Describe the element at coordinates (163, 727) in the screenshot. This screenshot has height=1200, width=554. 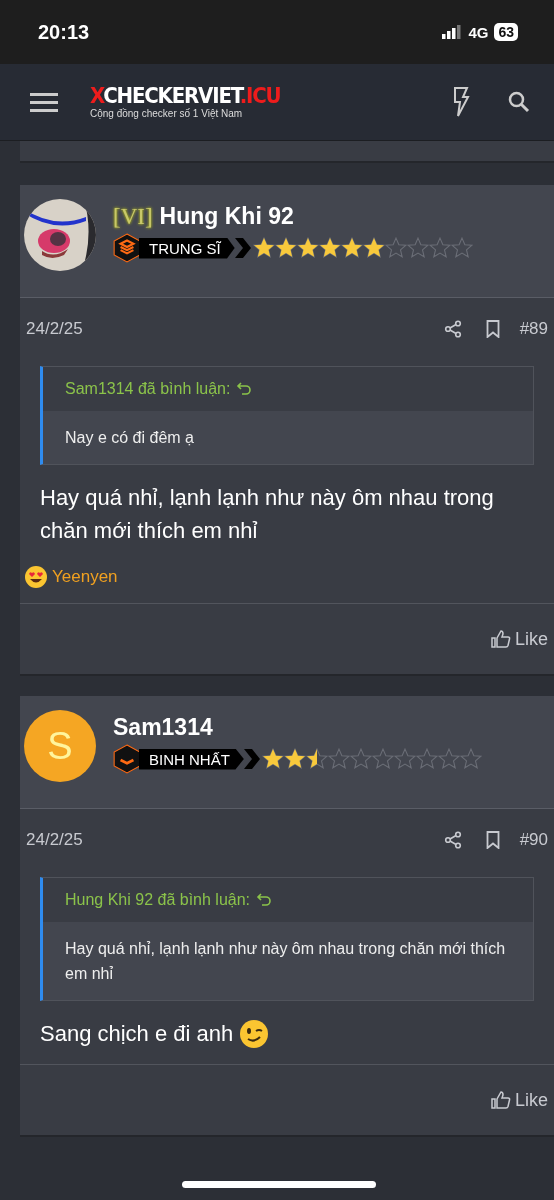
I see `username: Sam1314` at that location.